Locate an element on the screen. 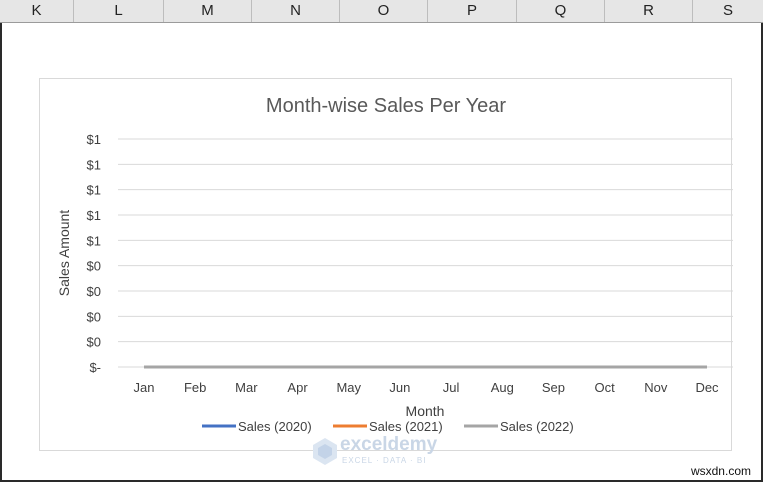  x-axis-title: Month is located at coordinates (425, 411).